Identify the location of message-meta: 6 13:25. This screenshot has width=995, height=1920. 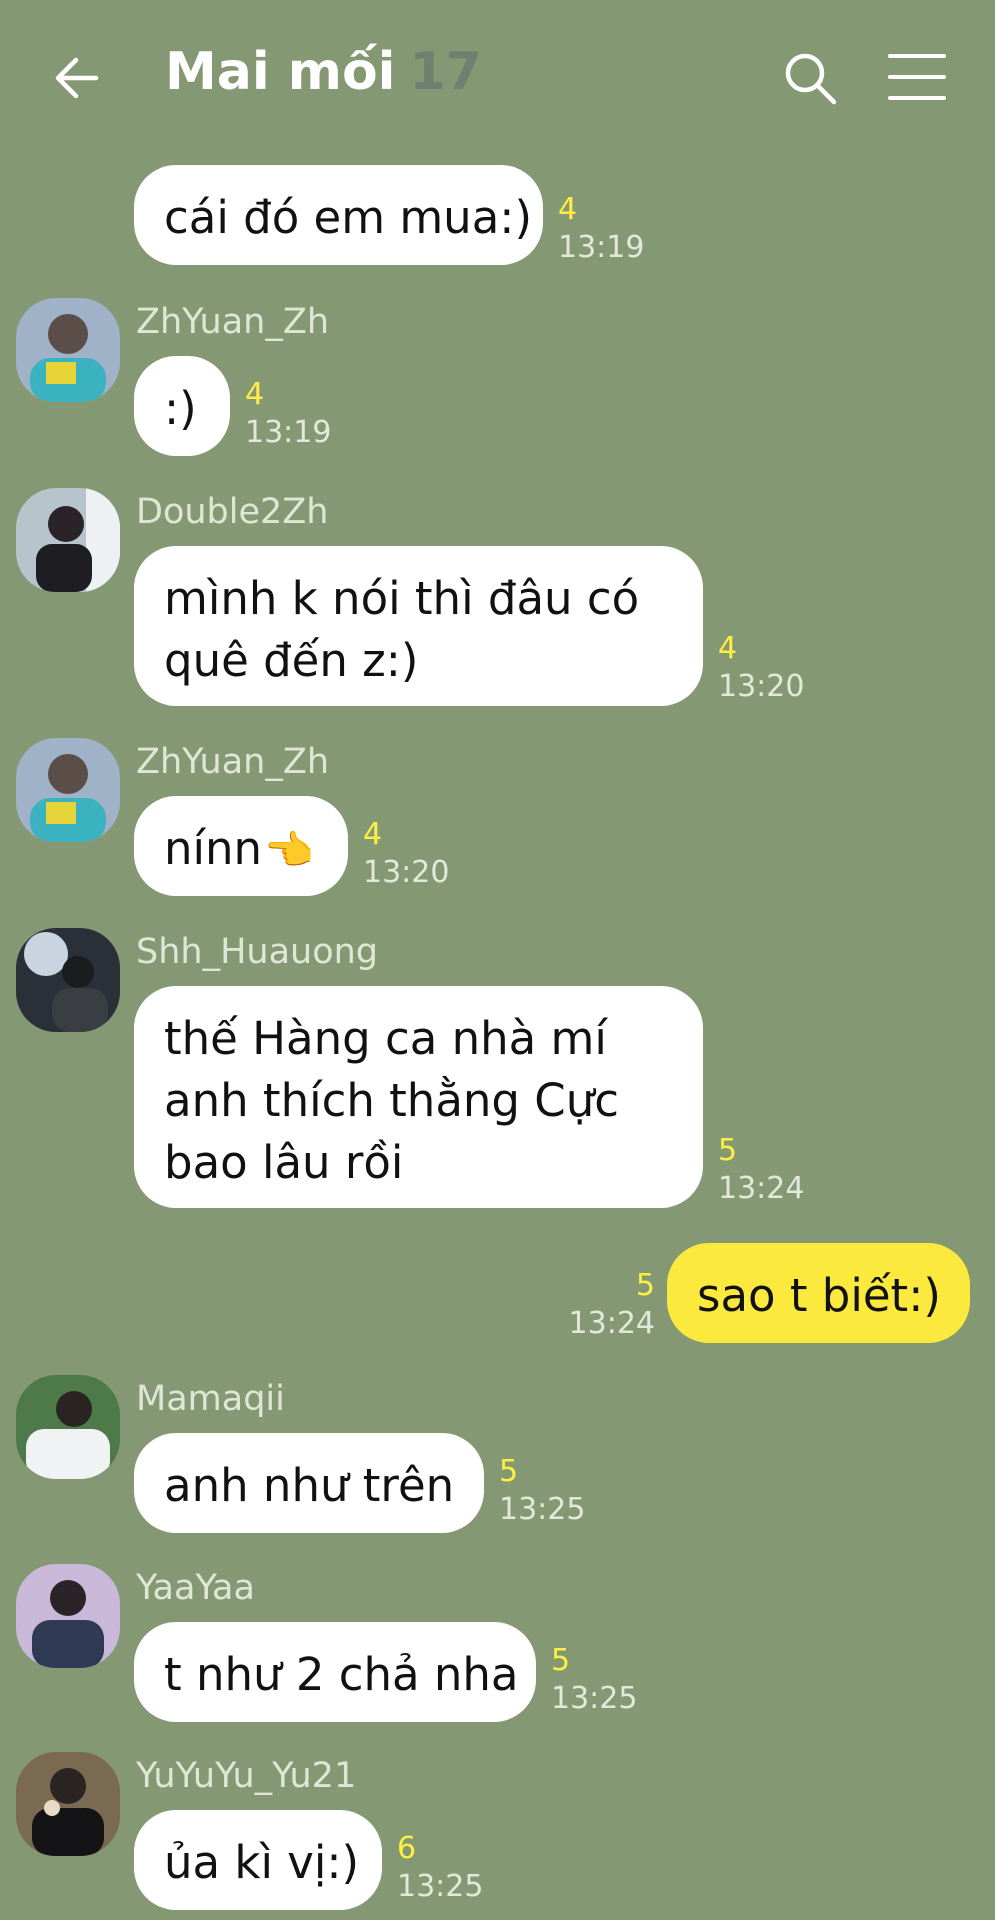
(440, 1868).